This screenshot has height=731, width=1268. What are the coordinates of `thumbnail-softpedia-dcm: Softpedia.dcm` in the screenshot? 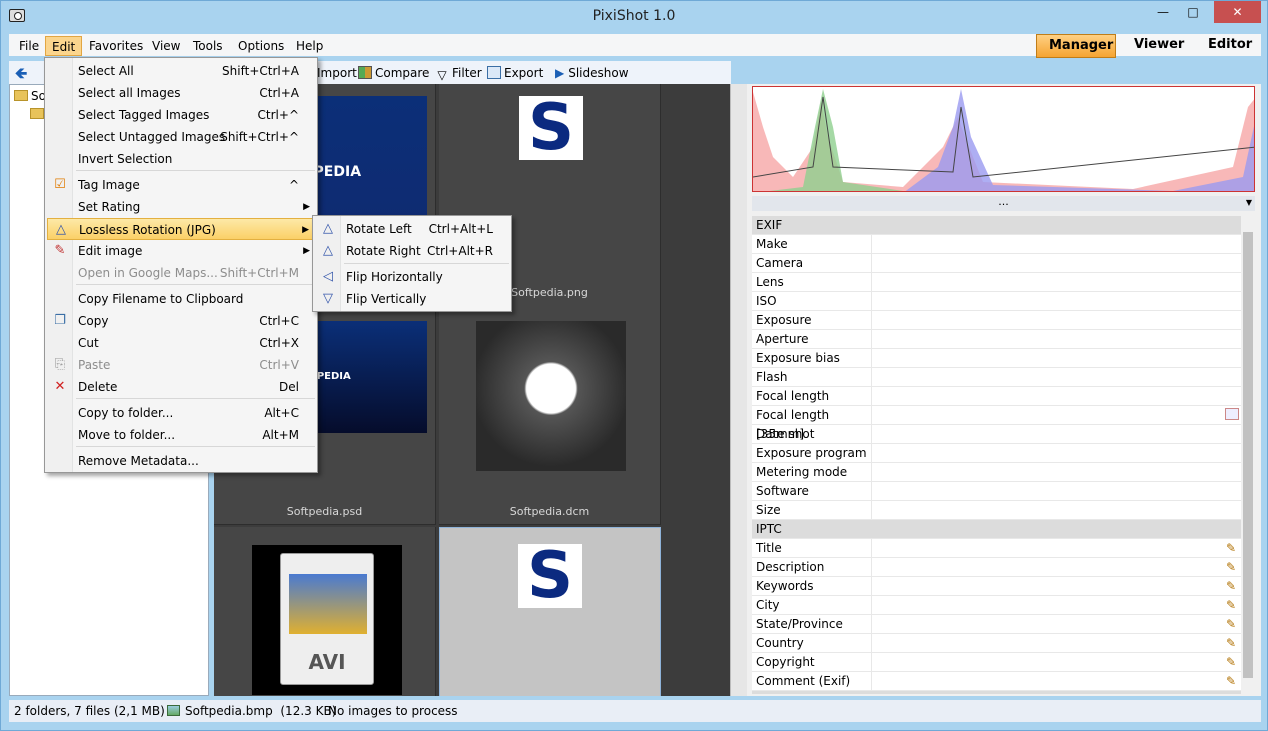 It's located at (550, 414).